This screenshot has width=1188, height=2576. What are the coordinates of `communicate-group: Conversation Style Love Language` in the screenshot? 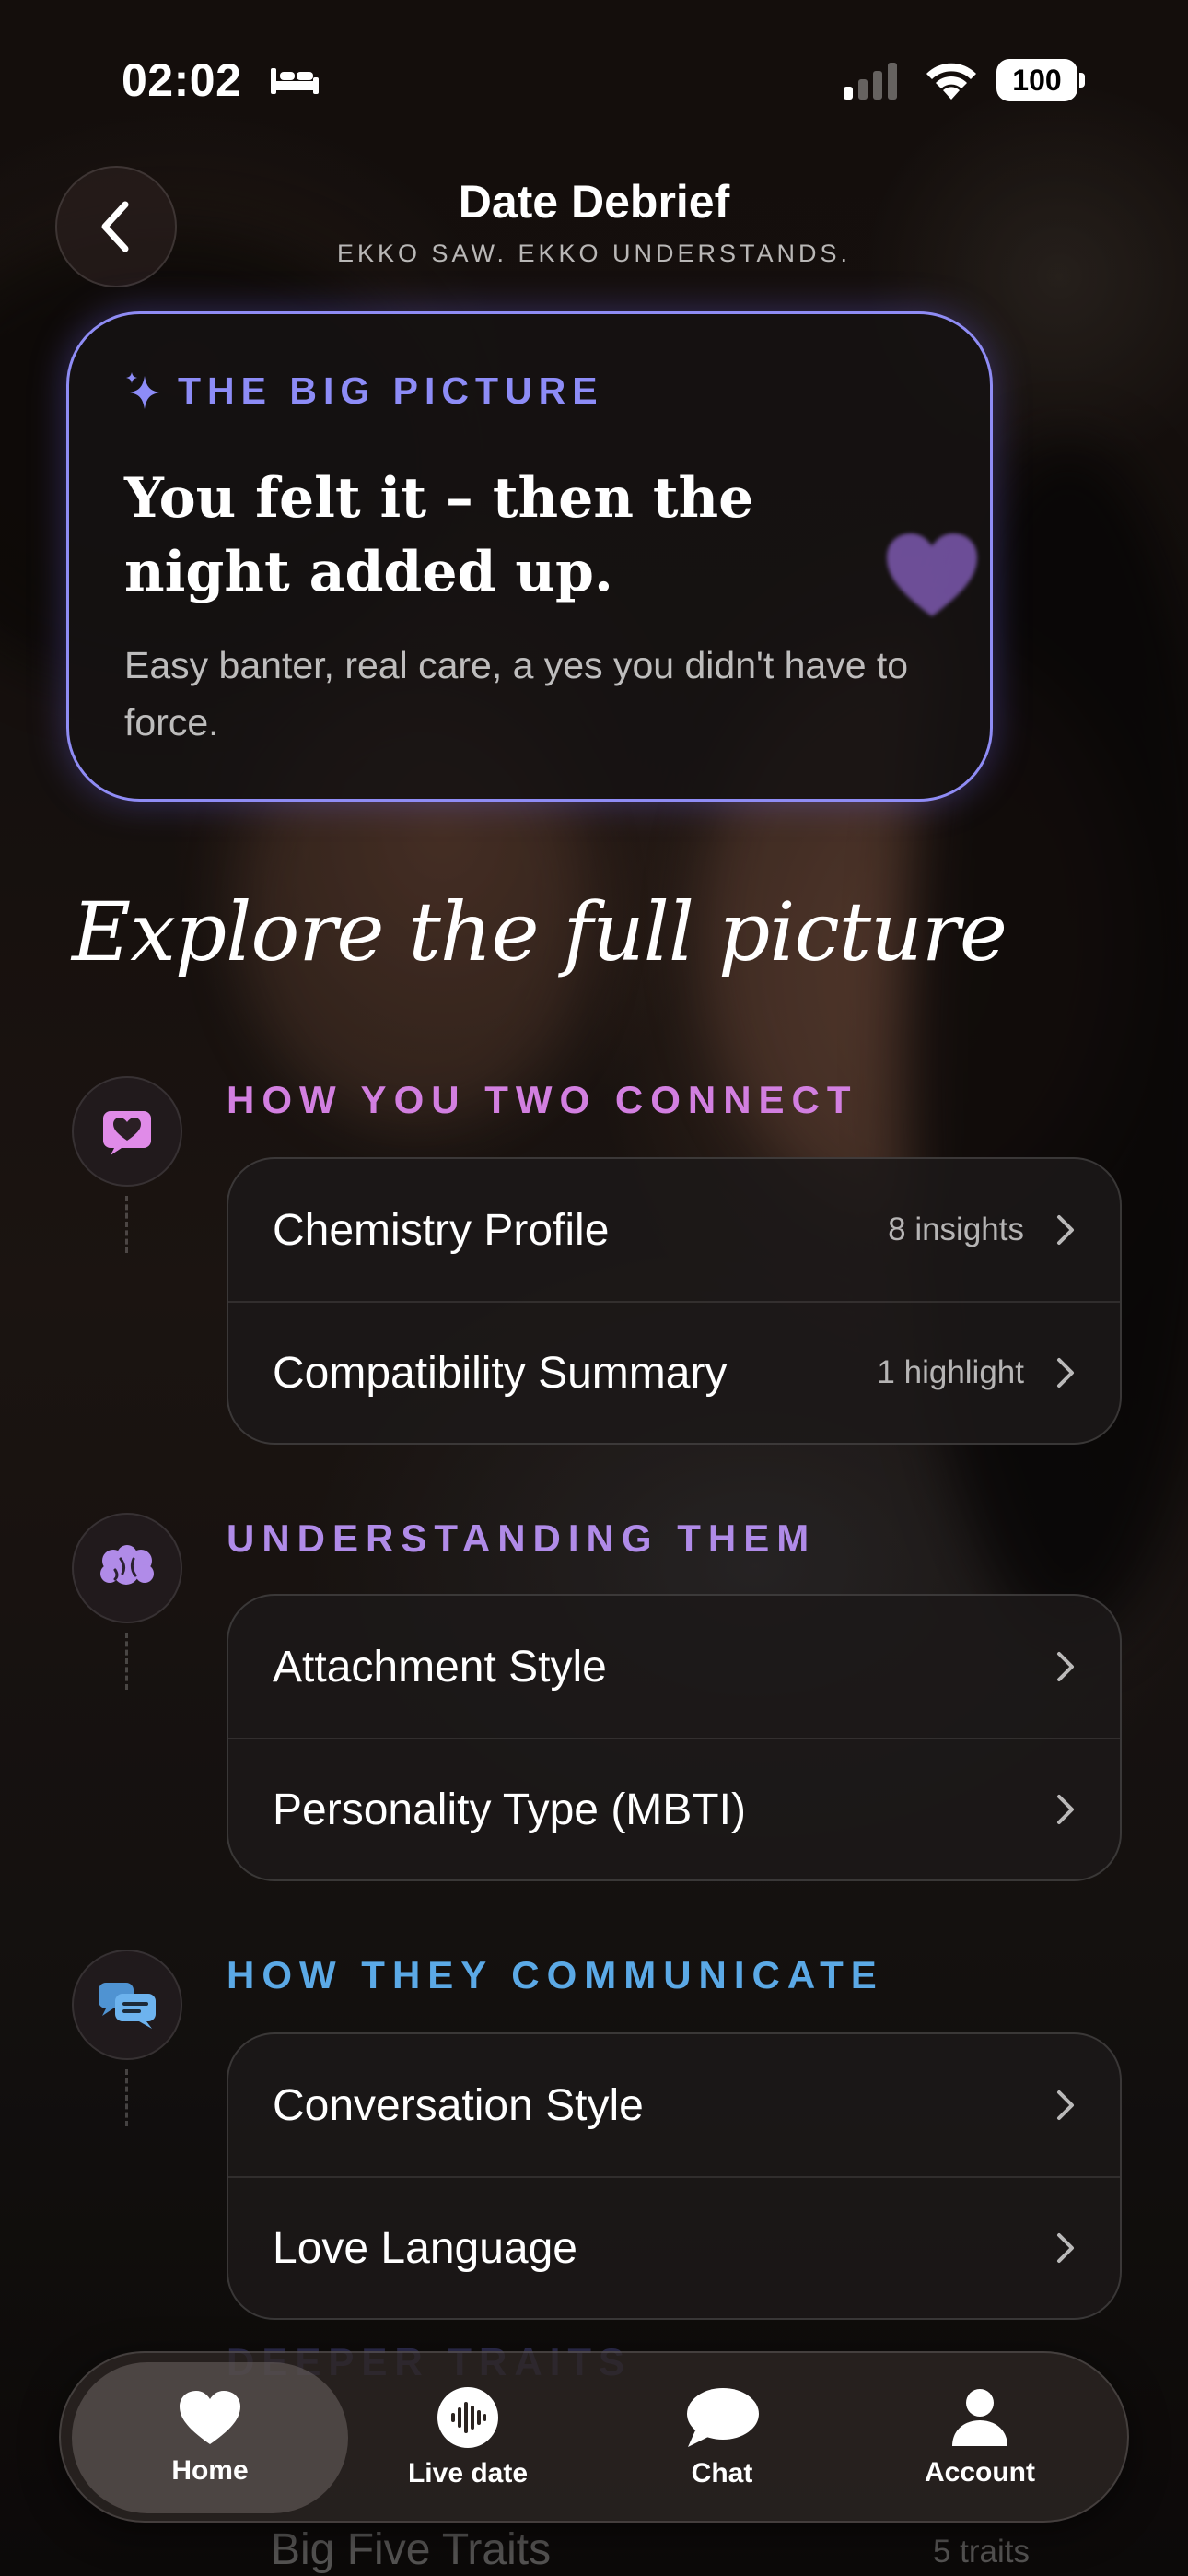 It's located at (674, 2176).